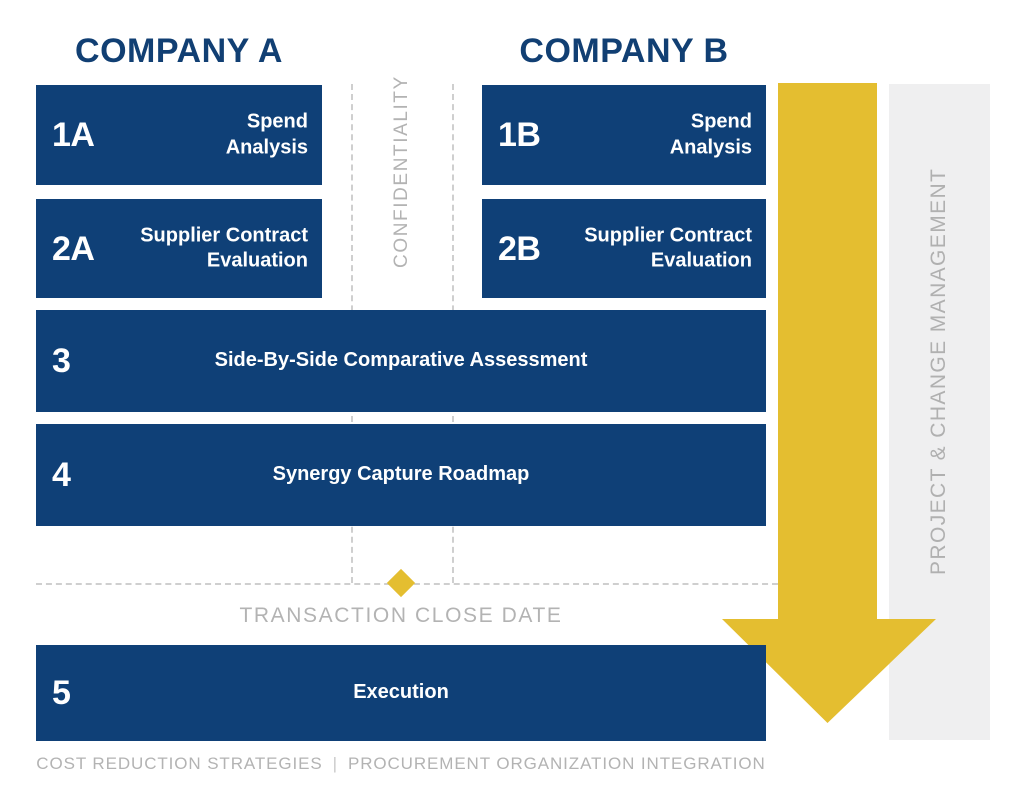 This screenshot has width=1024, height=806. Describe the element at coordinates (73, 248) in the screenshot. I see `process-box-2a-number: 2A` at that location.